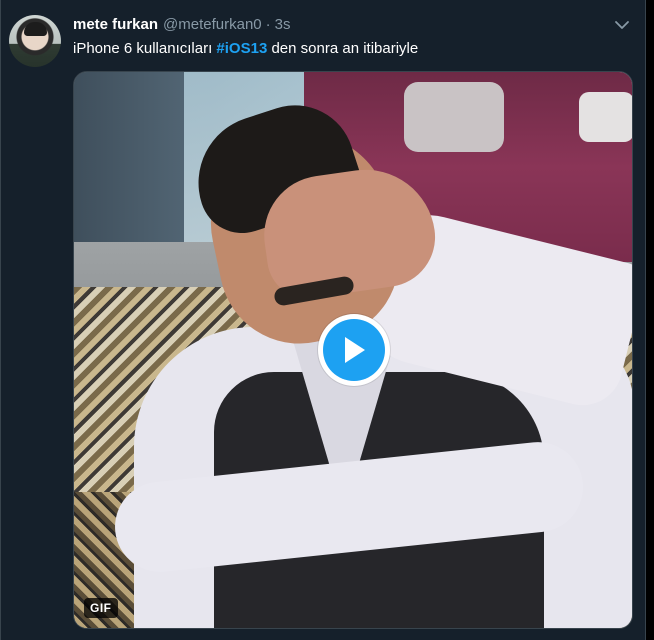  What do you see at coordinates (241, 48) in the screenshot?
I see `hashtag-link: #iOS13` at bounding box center [241, 48].